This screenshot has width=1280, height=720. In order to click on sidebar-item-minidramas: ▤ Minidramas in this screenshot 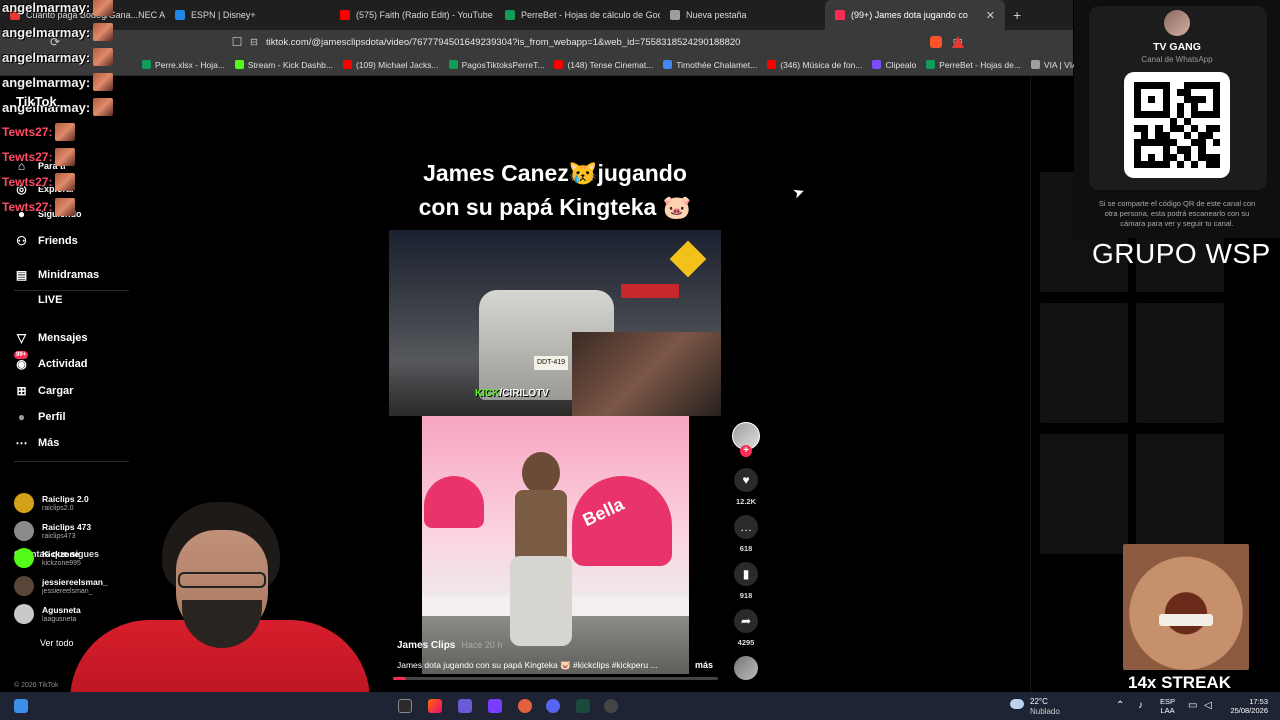, I will do `click(56, 275)`.